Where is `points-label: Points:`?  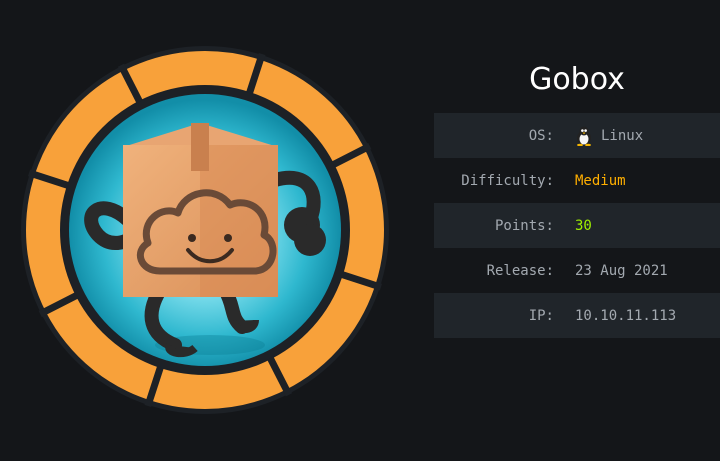
points-label: Points: is located at coordinates (524, 225).